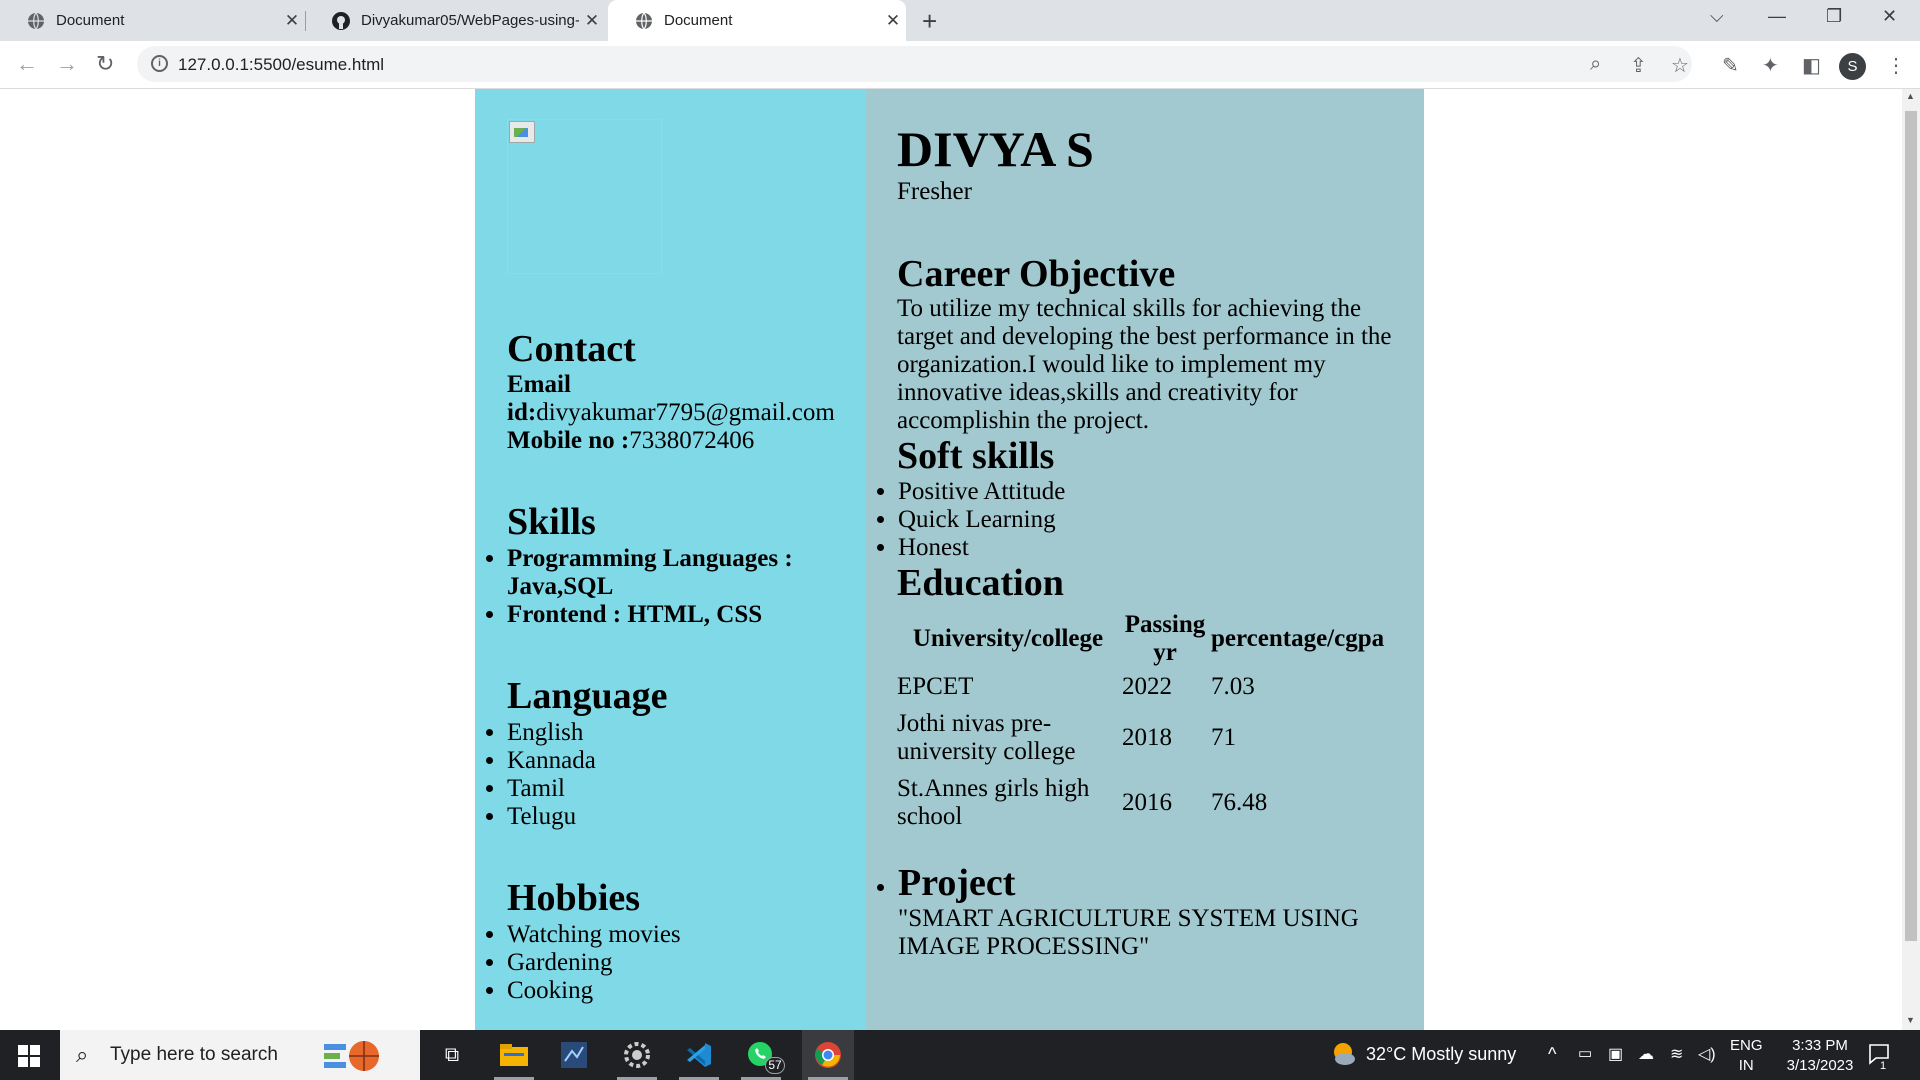 The height and width of the screenshot is (1080, 1920). What do you see at coordinates (1552, 1054) in the screenshot?
I see `chevron-up-icon: ^` at bounding box center [1552, 1054].